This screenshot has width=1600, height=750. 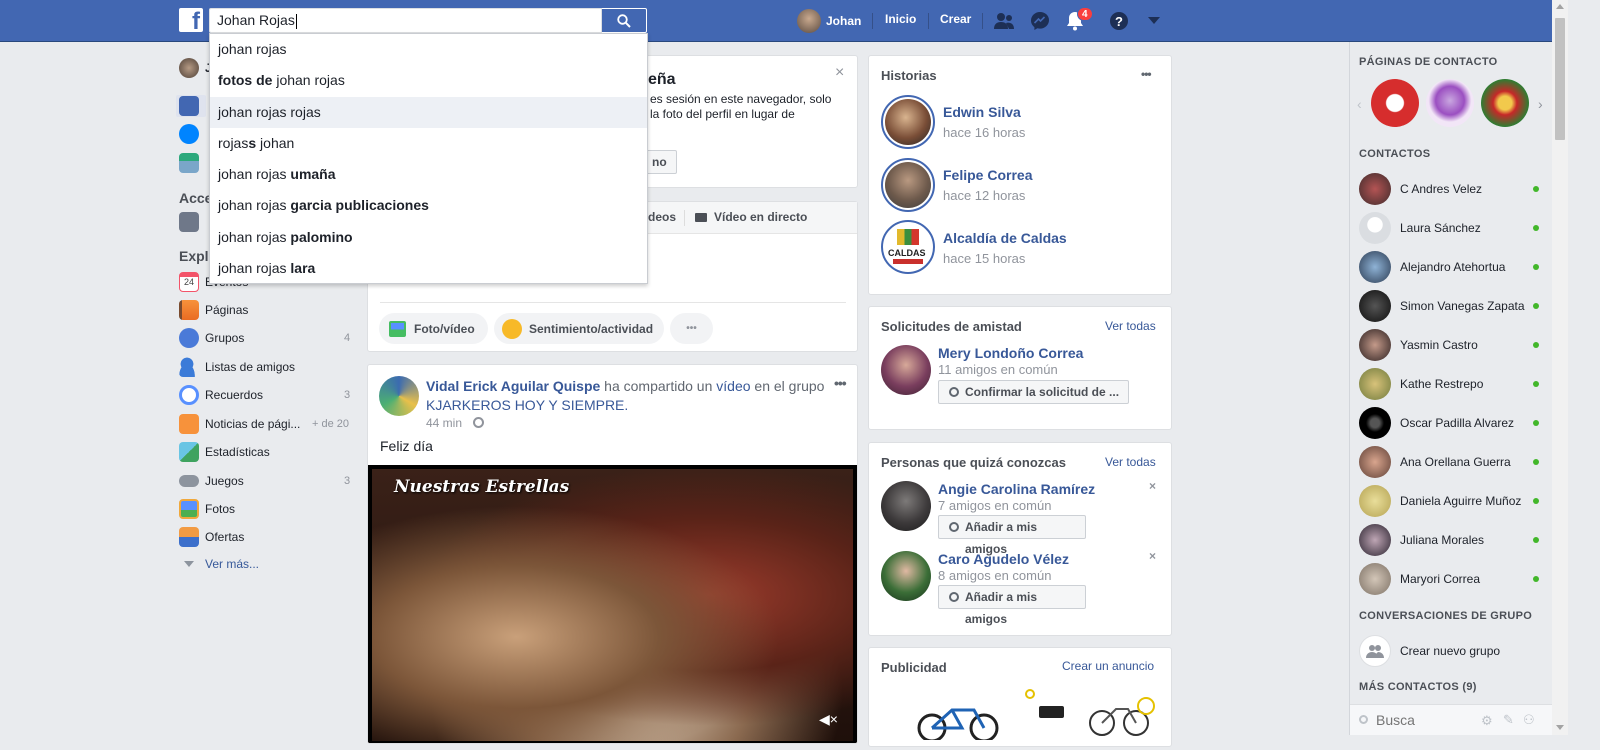 I want to click on friend-requests-icon, so click(x=1004, y=21).